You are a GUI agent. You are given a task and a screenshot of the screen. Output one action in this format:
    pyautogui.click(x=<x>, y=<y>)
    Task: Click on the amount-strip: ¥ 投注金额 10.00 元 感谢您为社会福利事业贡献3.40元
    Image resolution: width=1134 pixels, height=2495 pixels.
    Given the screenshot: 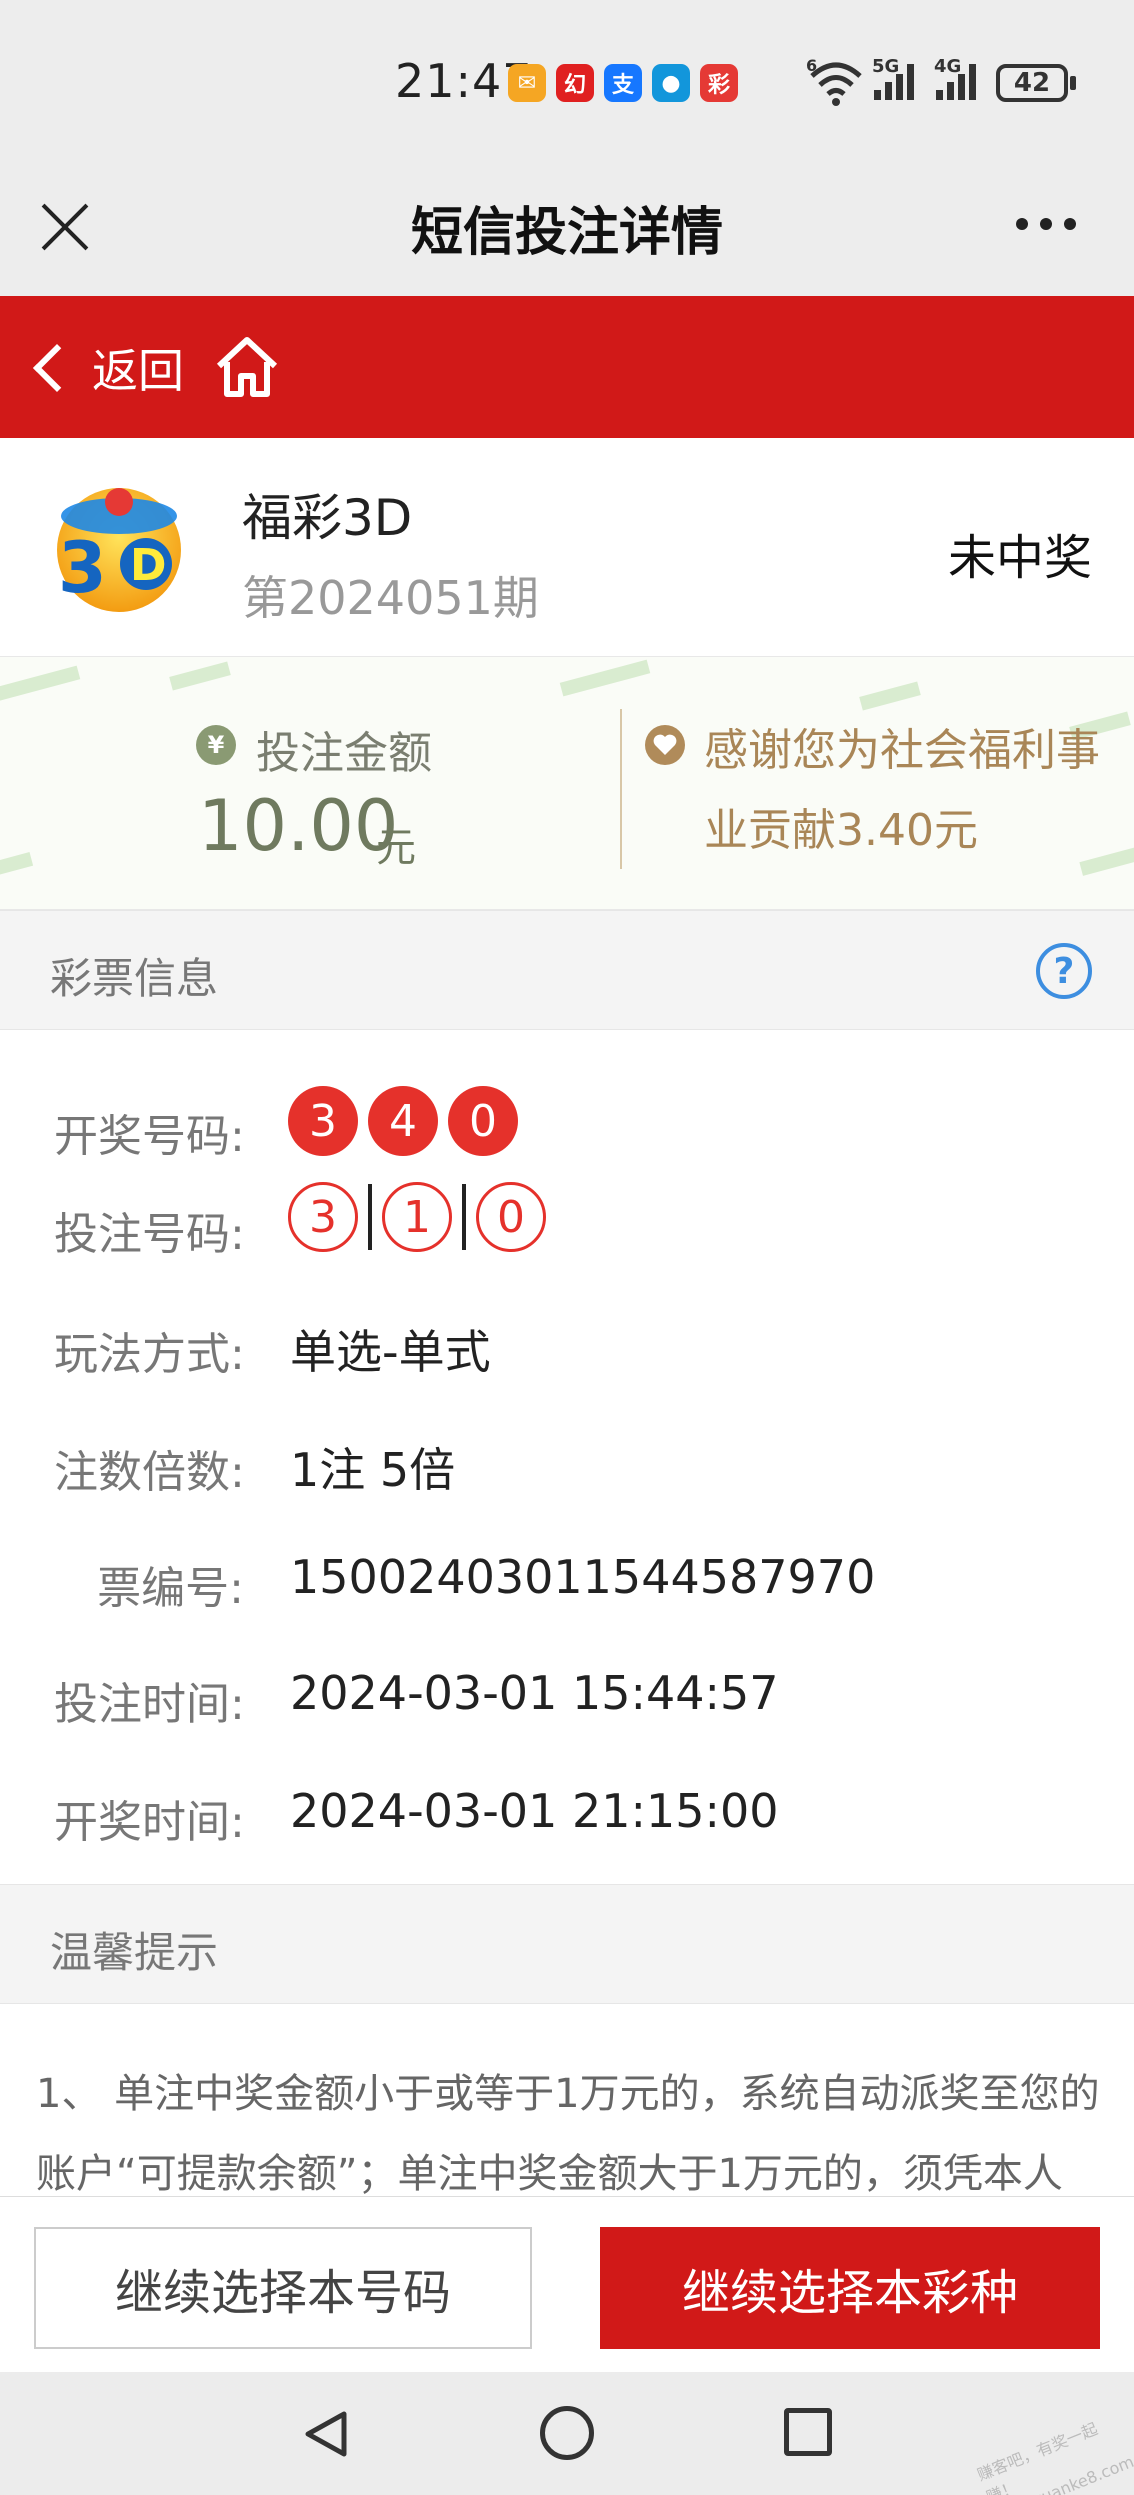 What is the action you would take?
    pyautogui.click(x=567, y=783)
    